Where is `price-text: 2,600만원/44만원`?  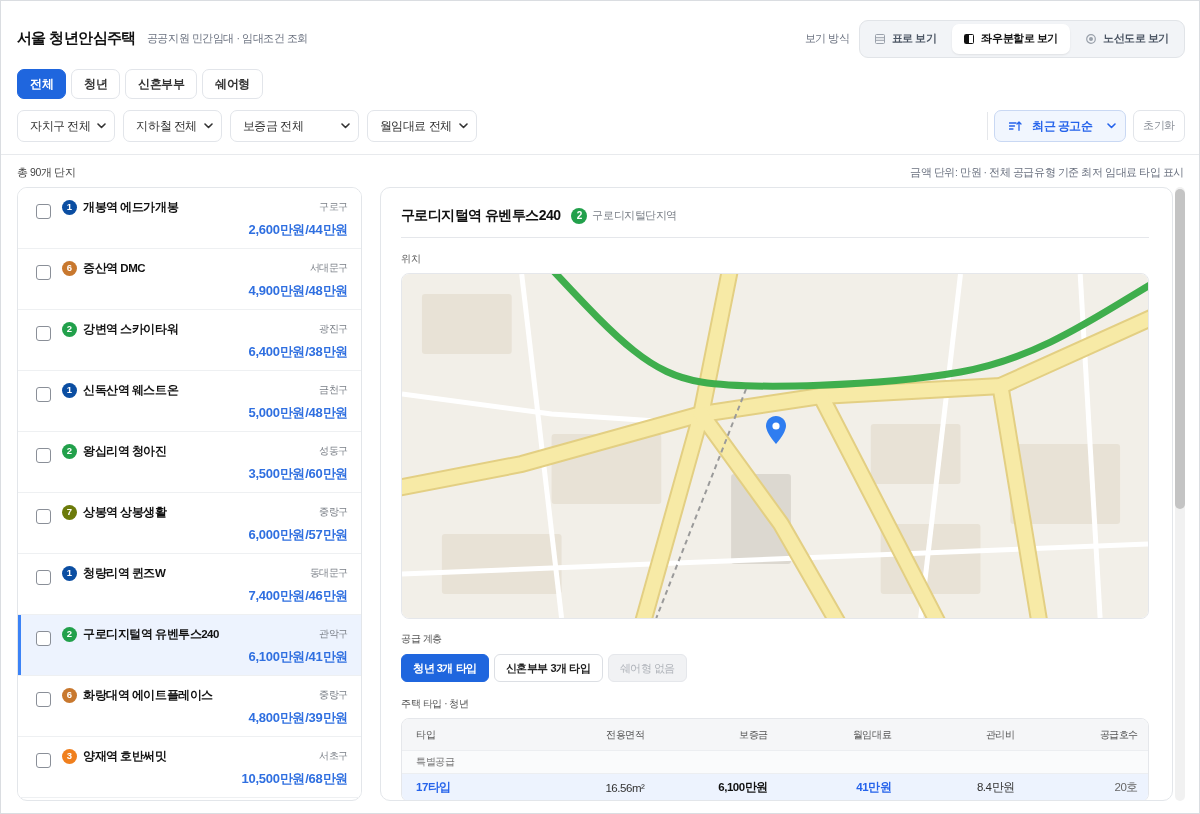 price-text: 2,600만원/44만원 is located at coordinates (298, 229).